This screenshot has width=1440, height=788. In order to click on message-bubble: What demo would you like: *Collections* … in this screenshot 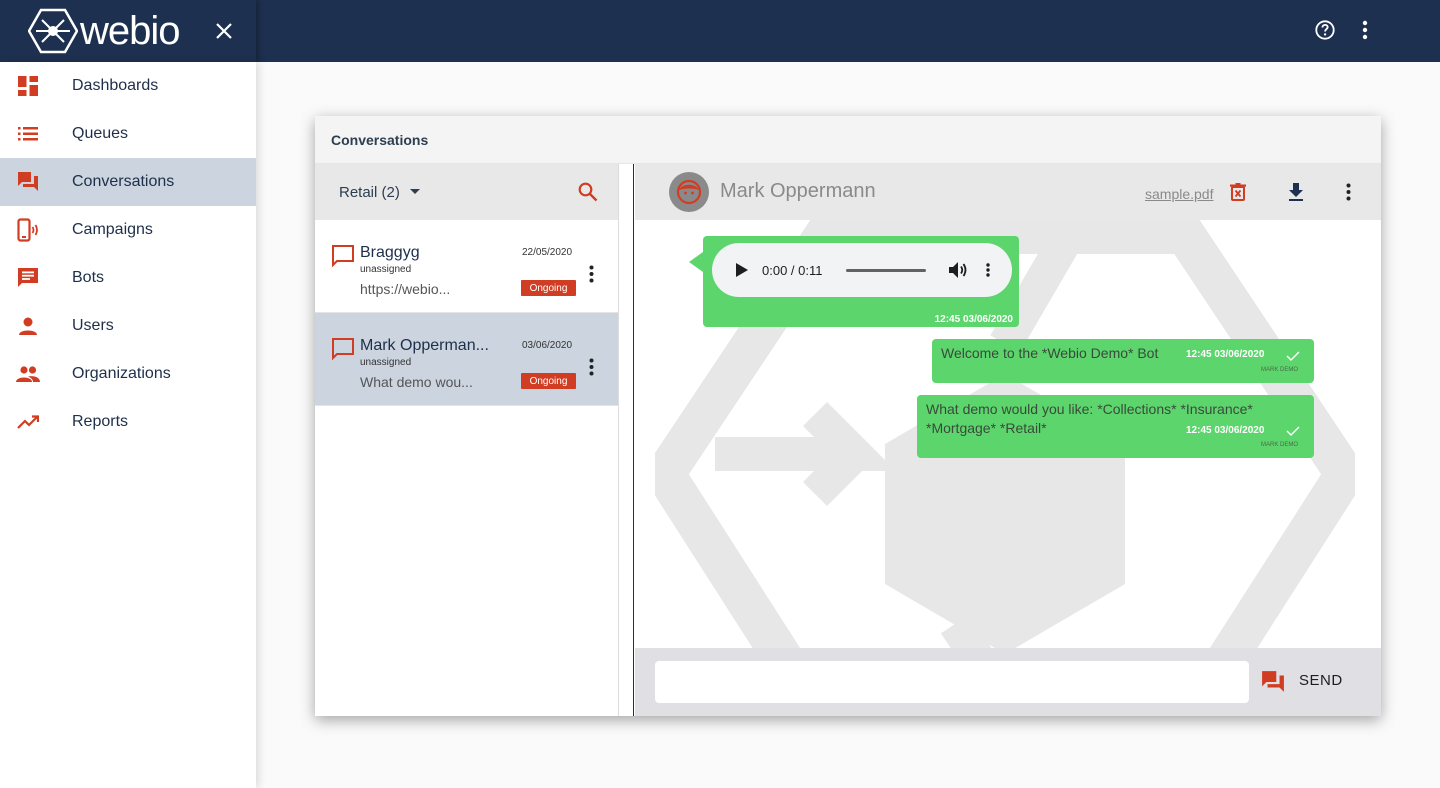, I will do `click(1115, 426)`.